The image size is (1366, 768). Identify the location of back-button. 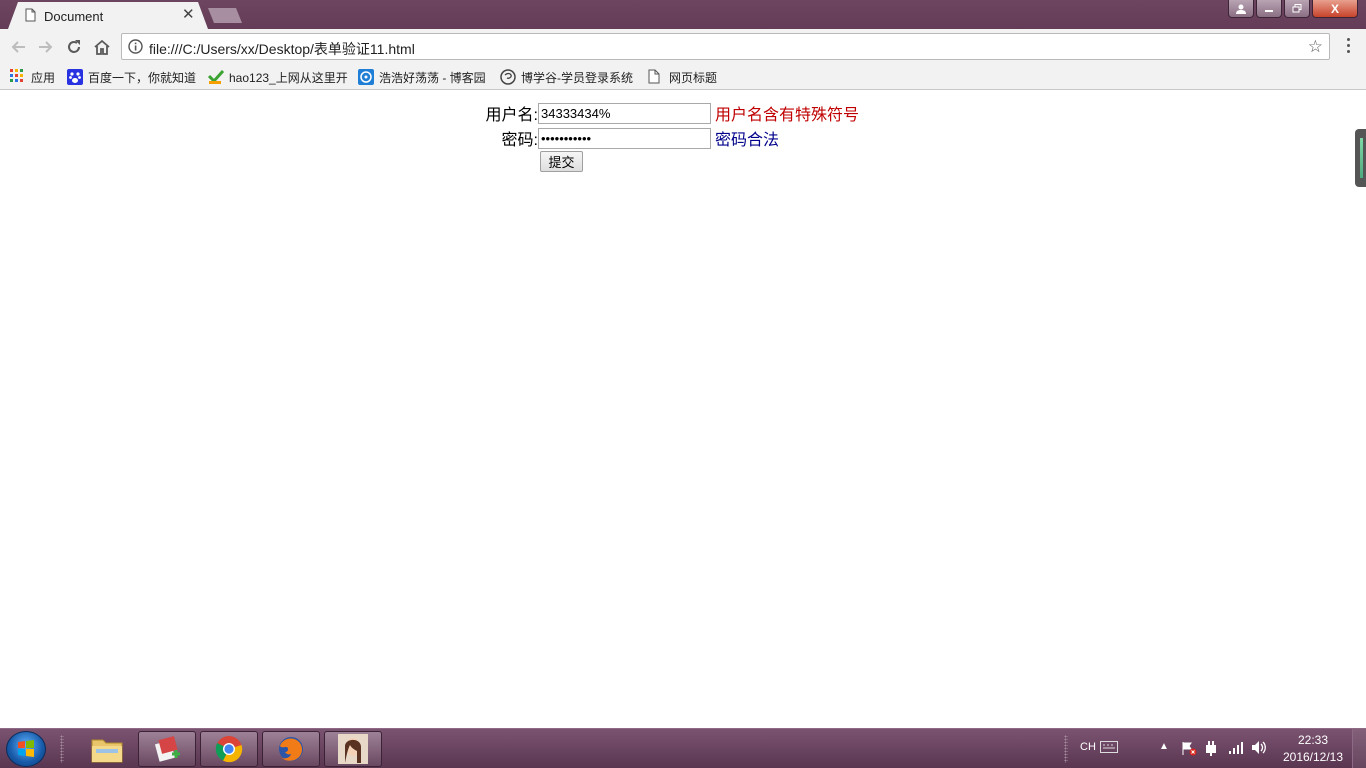
(18, 47).